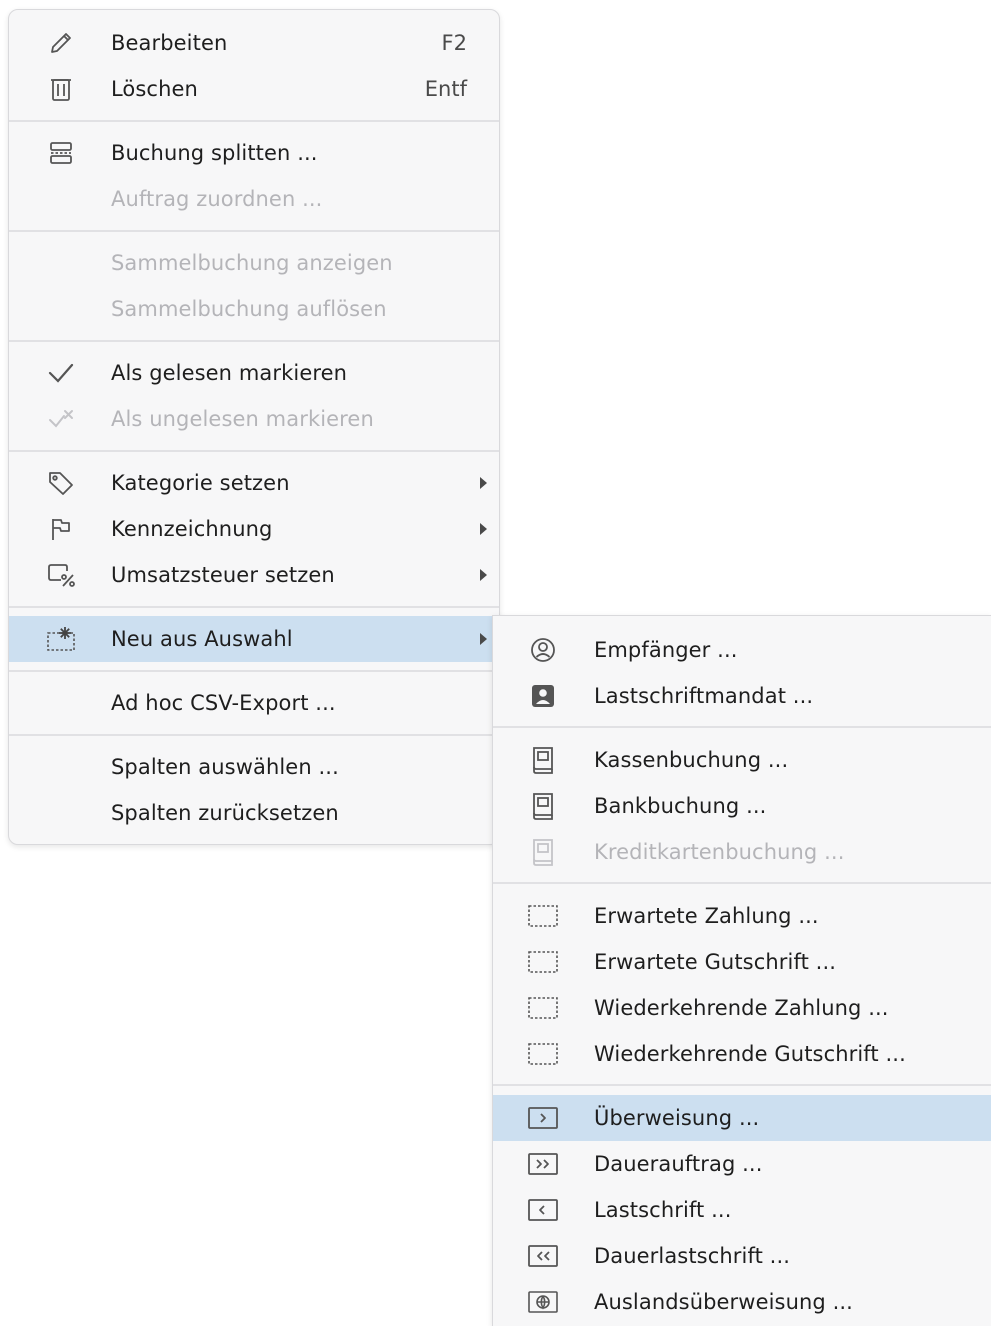 This screenshot has height=1326, width=991. I want to click on menu-item-bearbeiten: Bearbeiten F2, so click(254, 43).